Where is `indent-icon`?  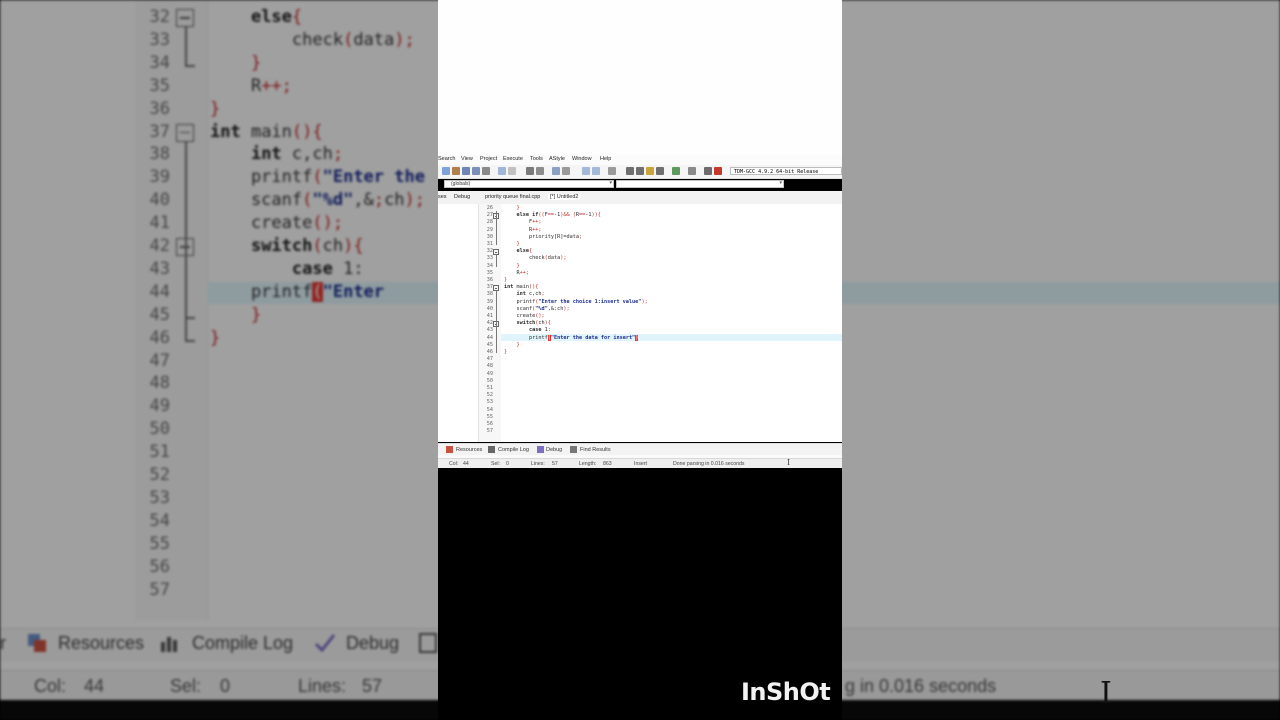
indent-icon is located at coordinates (556, 171).